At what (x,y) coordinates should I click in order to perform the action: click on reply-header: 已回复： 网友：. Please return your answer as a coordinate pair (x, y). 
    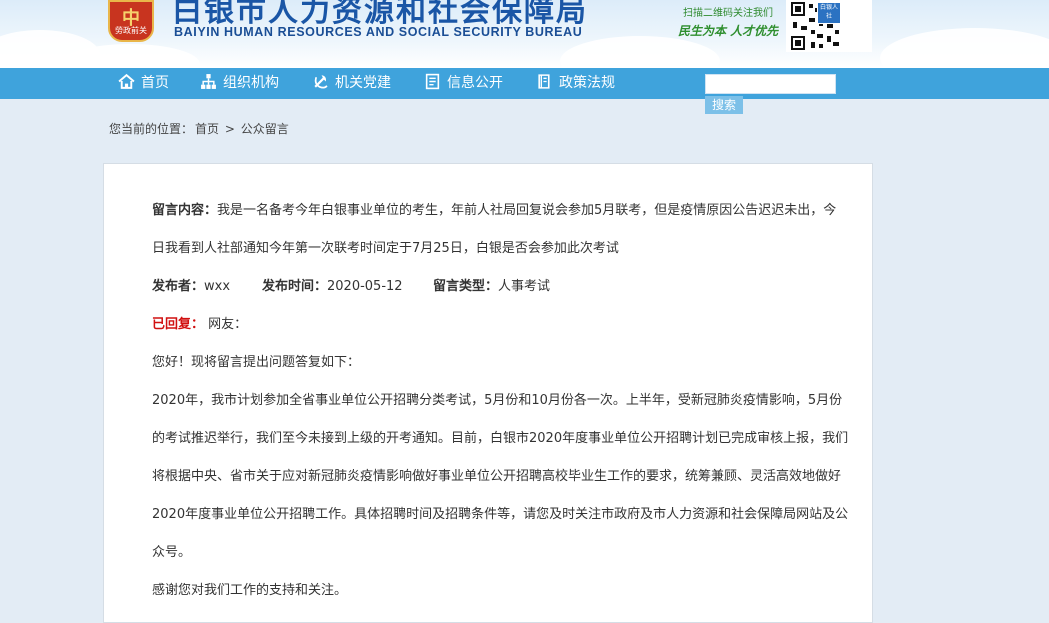
    Looking at the image, I should click on (199, 322).